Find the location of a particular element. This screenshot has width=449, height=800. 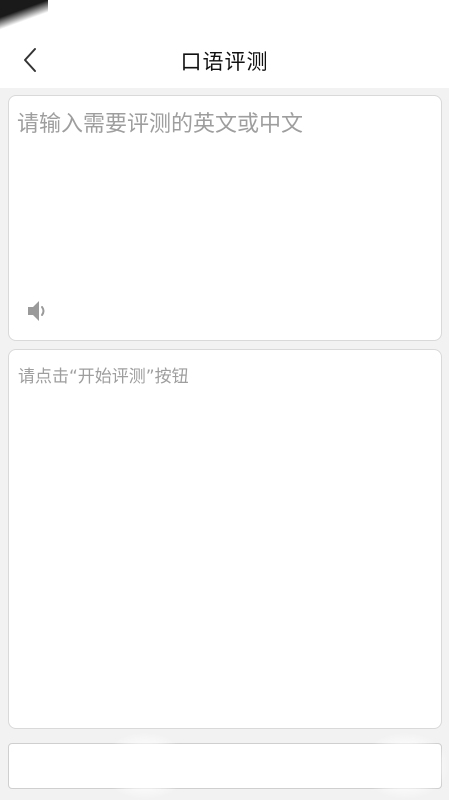

speaker-icon is located at coordinates (36, 311).